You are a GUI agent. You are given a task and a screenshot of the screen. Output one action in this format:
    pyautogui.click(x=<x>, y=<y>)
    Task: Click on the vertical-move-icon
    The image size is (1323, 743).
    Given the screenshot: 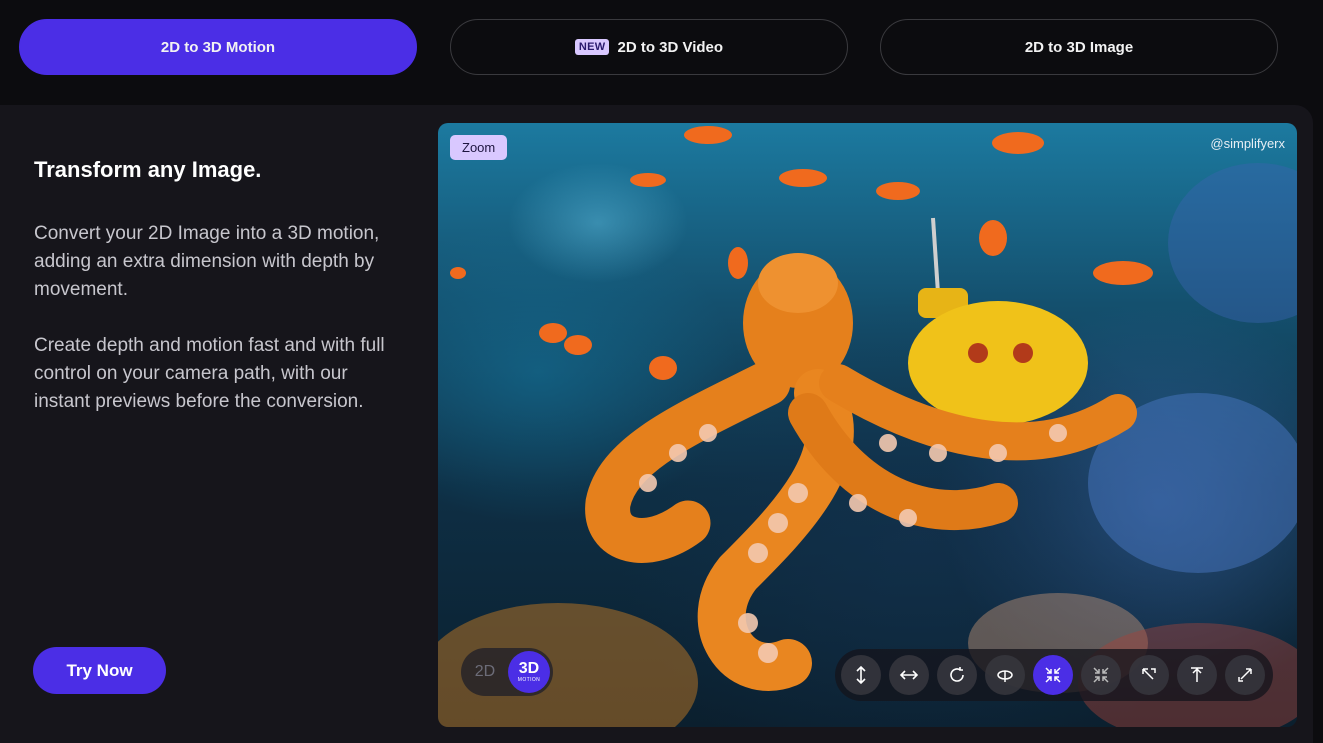 What is the action you would take?
    pyautogui.click(x=861, y=675)
    